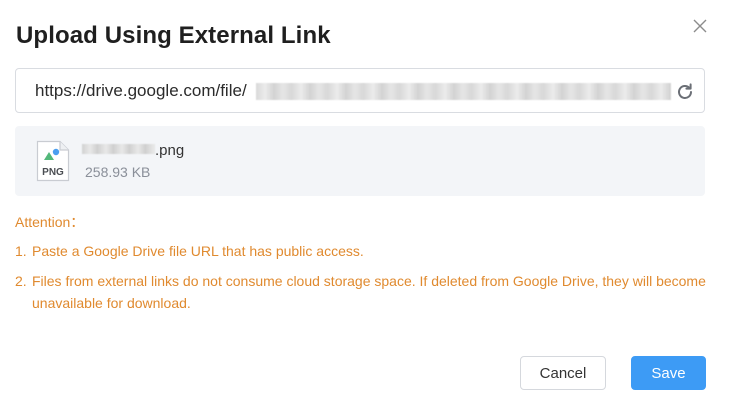 This screenshot has width=729, height=409. Describe the element at coordinates (118, 172) in the screenshot. I see `file-size: 258.93 KB` at that location.